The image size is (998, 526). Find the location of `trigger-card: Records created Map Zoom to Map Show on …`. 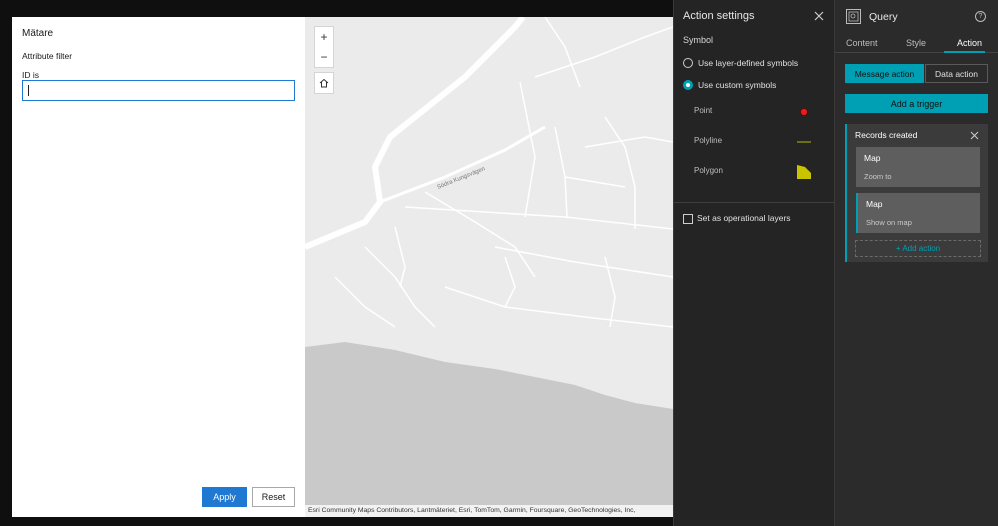

trigger-card: Records created Map Zoom to Map Show on … is located at coordinates (916, 193).